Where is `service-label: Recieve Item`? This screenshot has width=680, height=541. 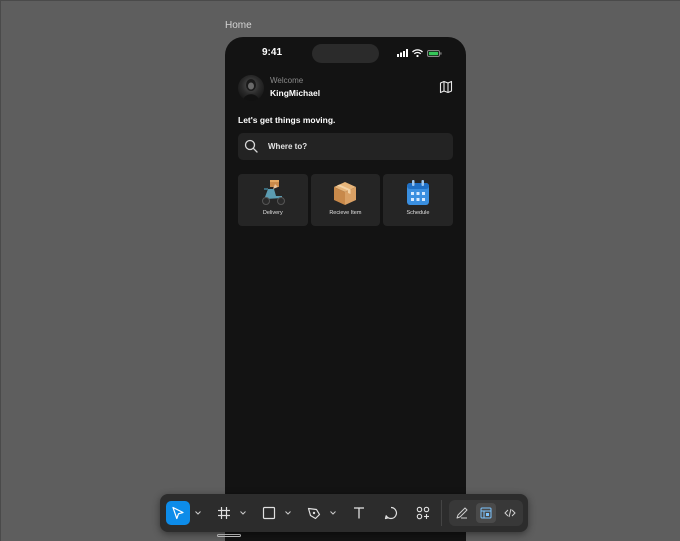
service-label: Recieve Item is located at coordinates (345, 213).